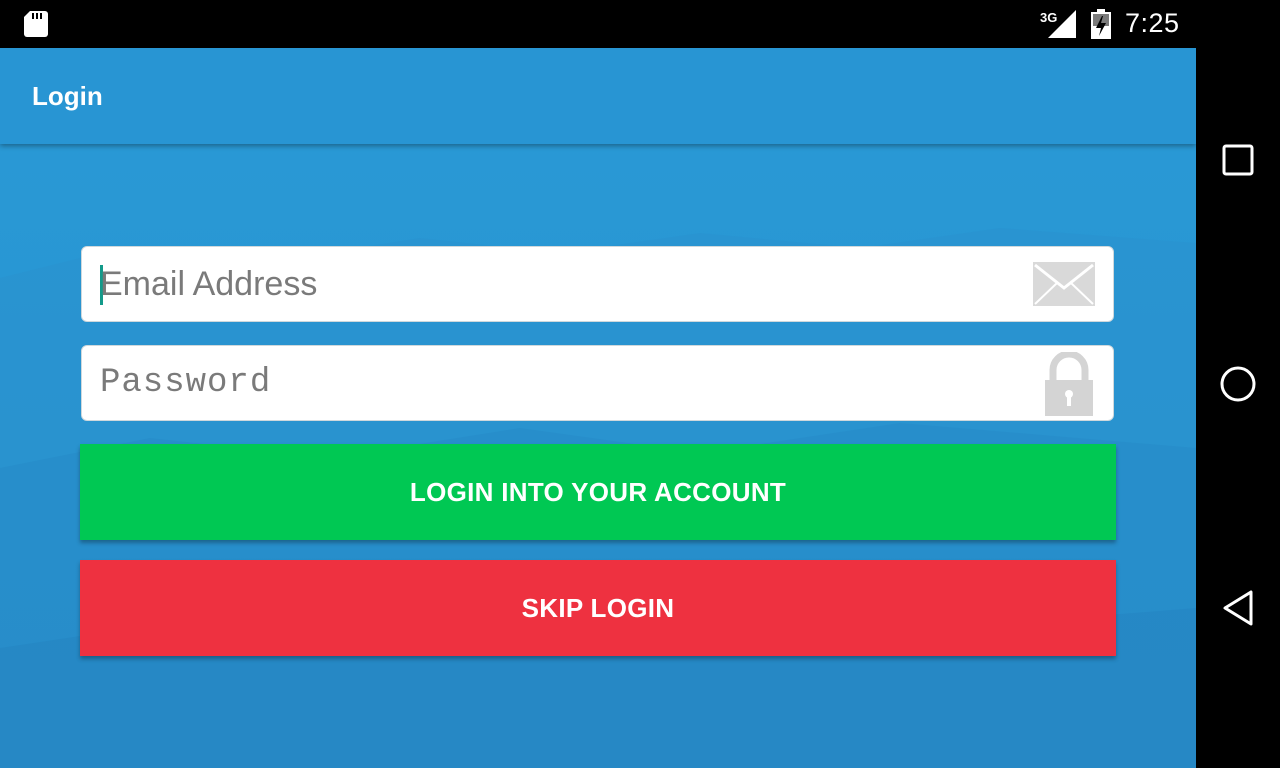 The image size is (1280, 768). I want to click on lock-icon, so click(1069, 384).